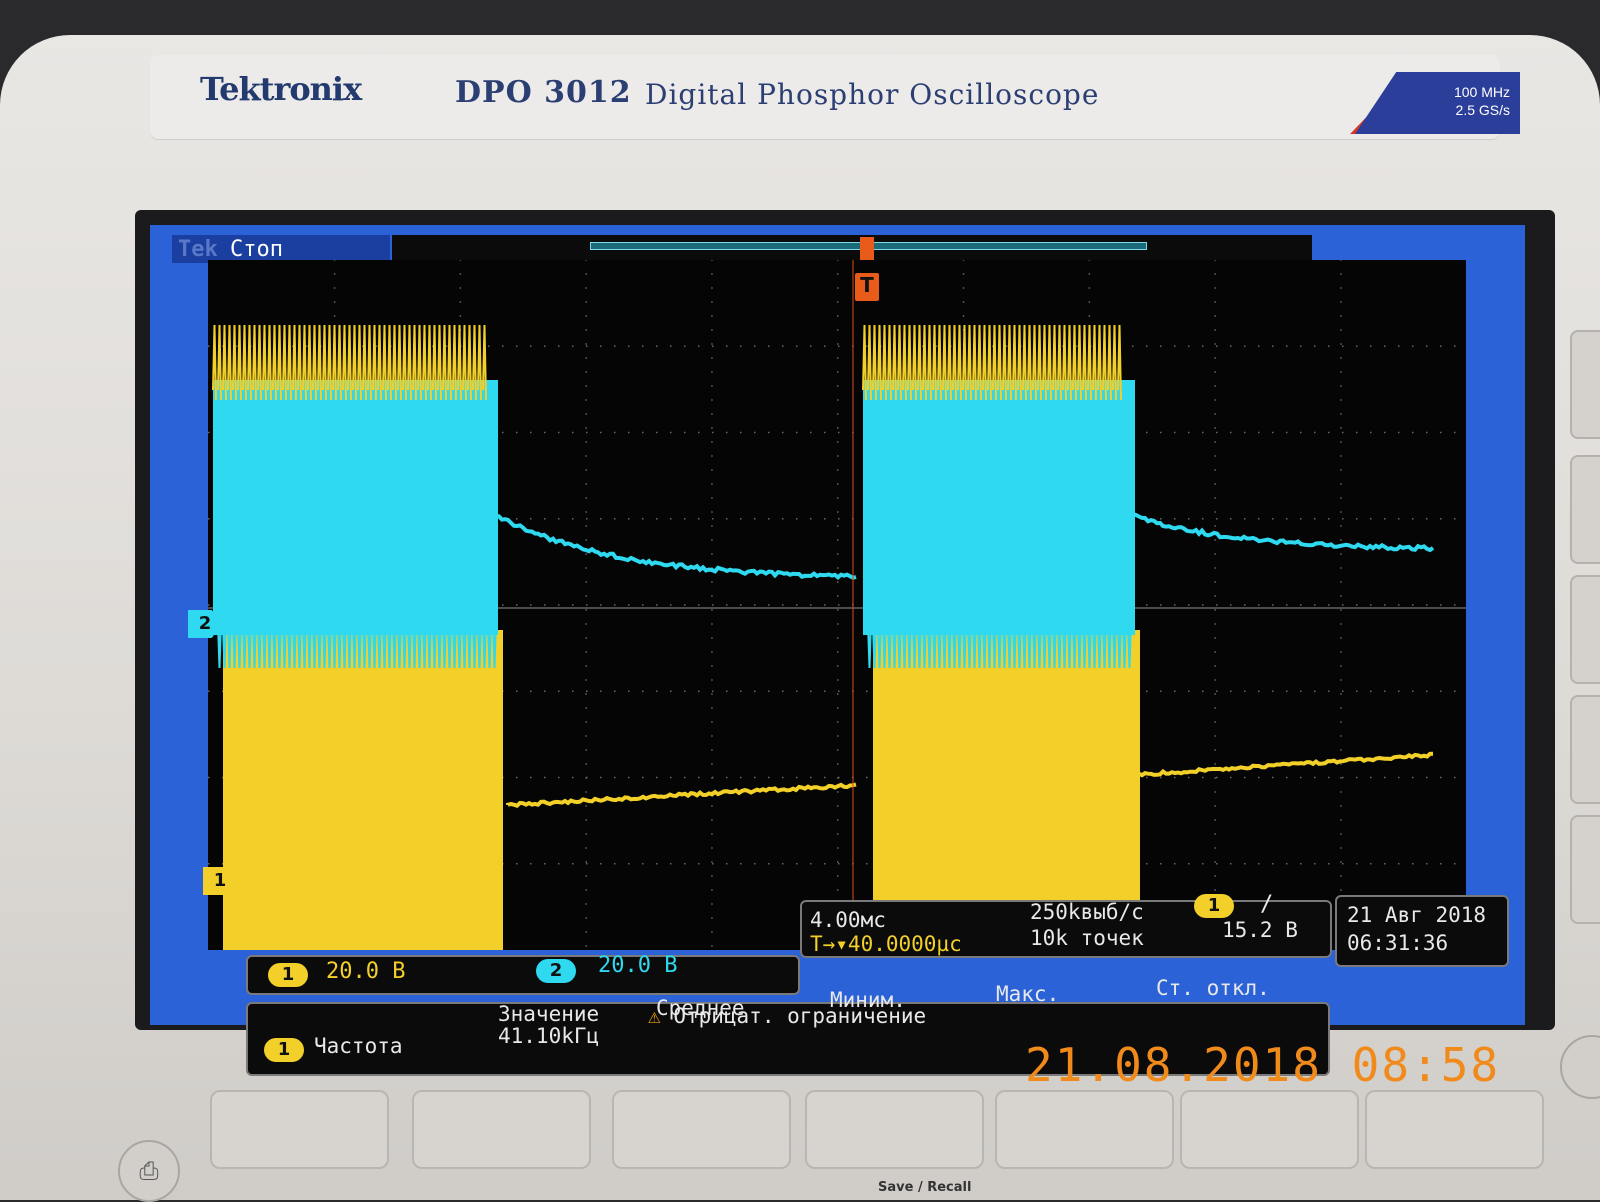 The image size is (1600, 1202). Describe the element at coordinates (256, 249) in the screenshot. I see `run-state: Стоп` at that location.